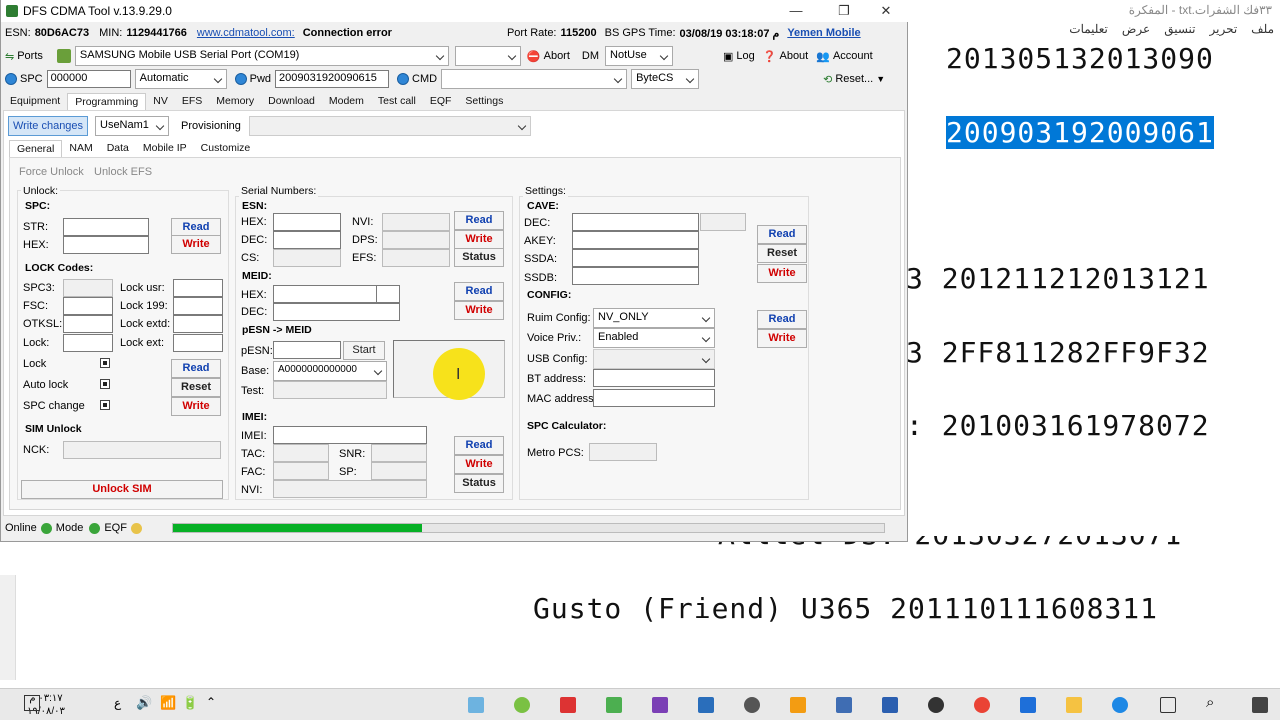 This screenshot has width=1280, height=720. I want to click on lock-reset-button: Reset, so click(196, 387).